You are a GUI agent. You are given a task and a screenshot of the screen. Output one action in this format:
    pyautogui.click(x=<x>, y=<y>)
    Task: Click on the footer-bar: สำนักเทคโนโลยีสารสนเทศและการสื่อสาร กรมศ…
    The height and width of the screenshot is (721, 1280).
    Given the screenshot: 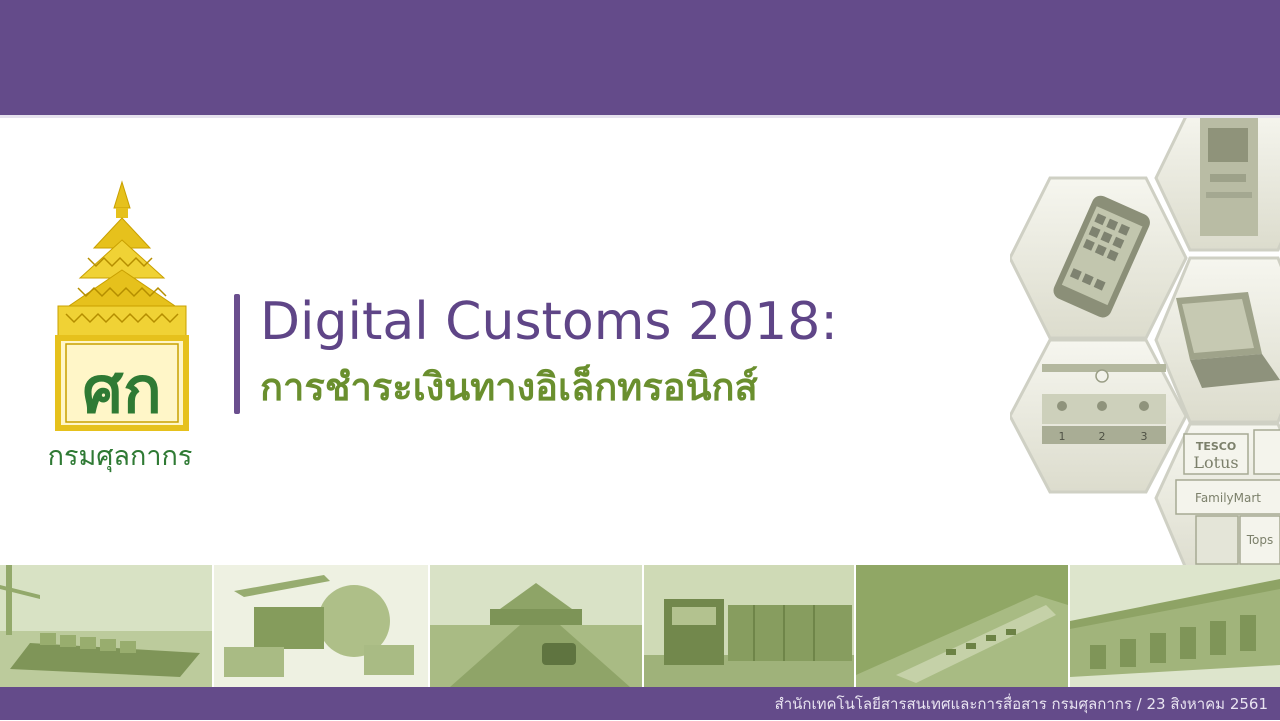 What is the action you would take?
    pyautogui.click(x=640, y=703)
    